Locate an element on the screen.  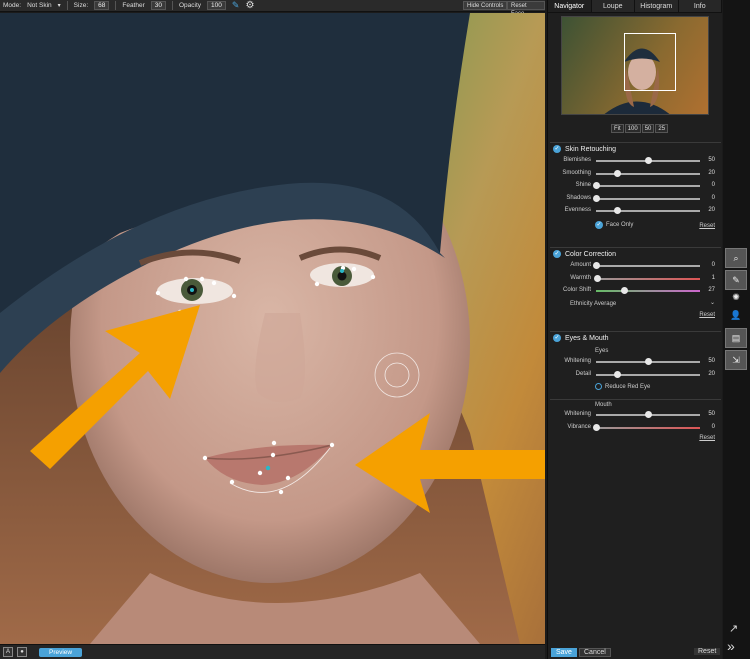
skin-reset-link: Reset is located at coordinates (707, 226).